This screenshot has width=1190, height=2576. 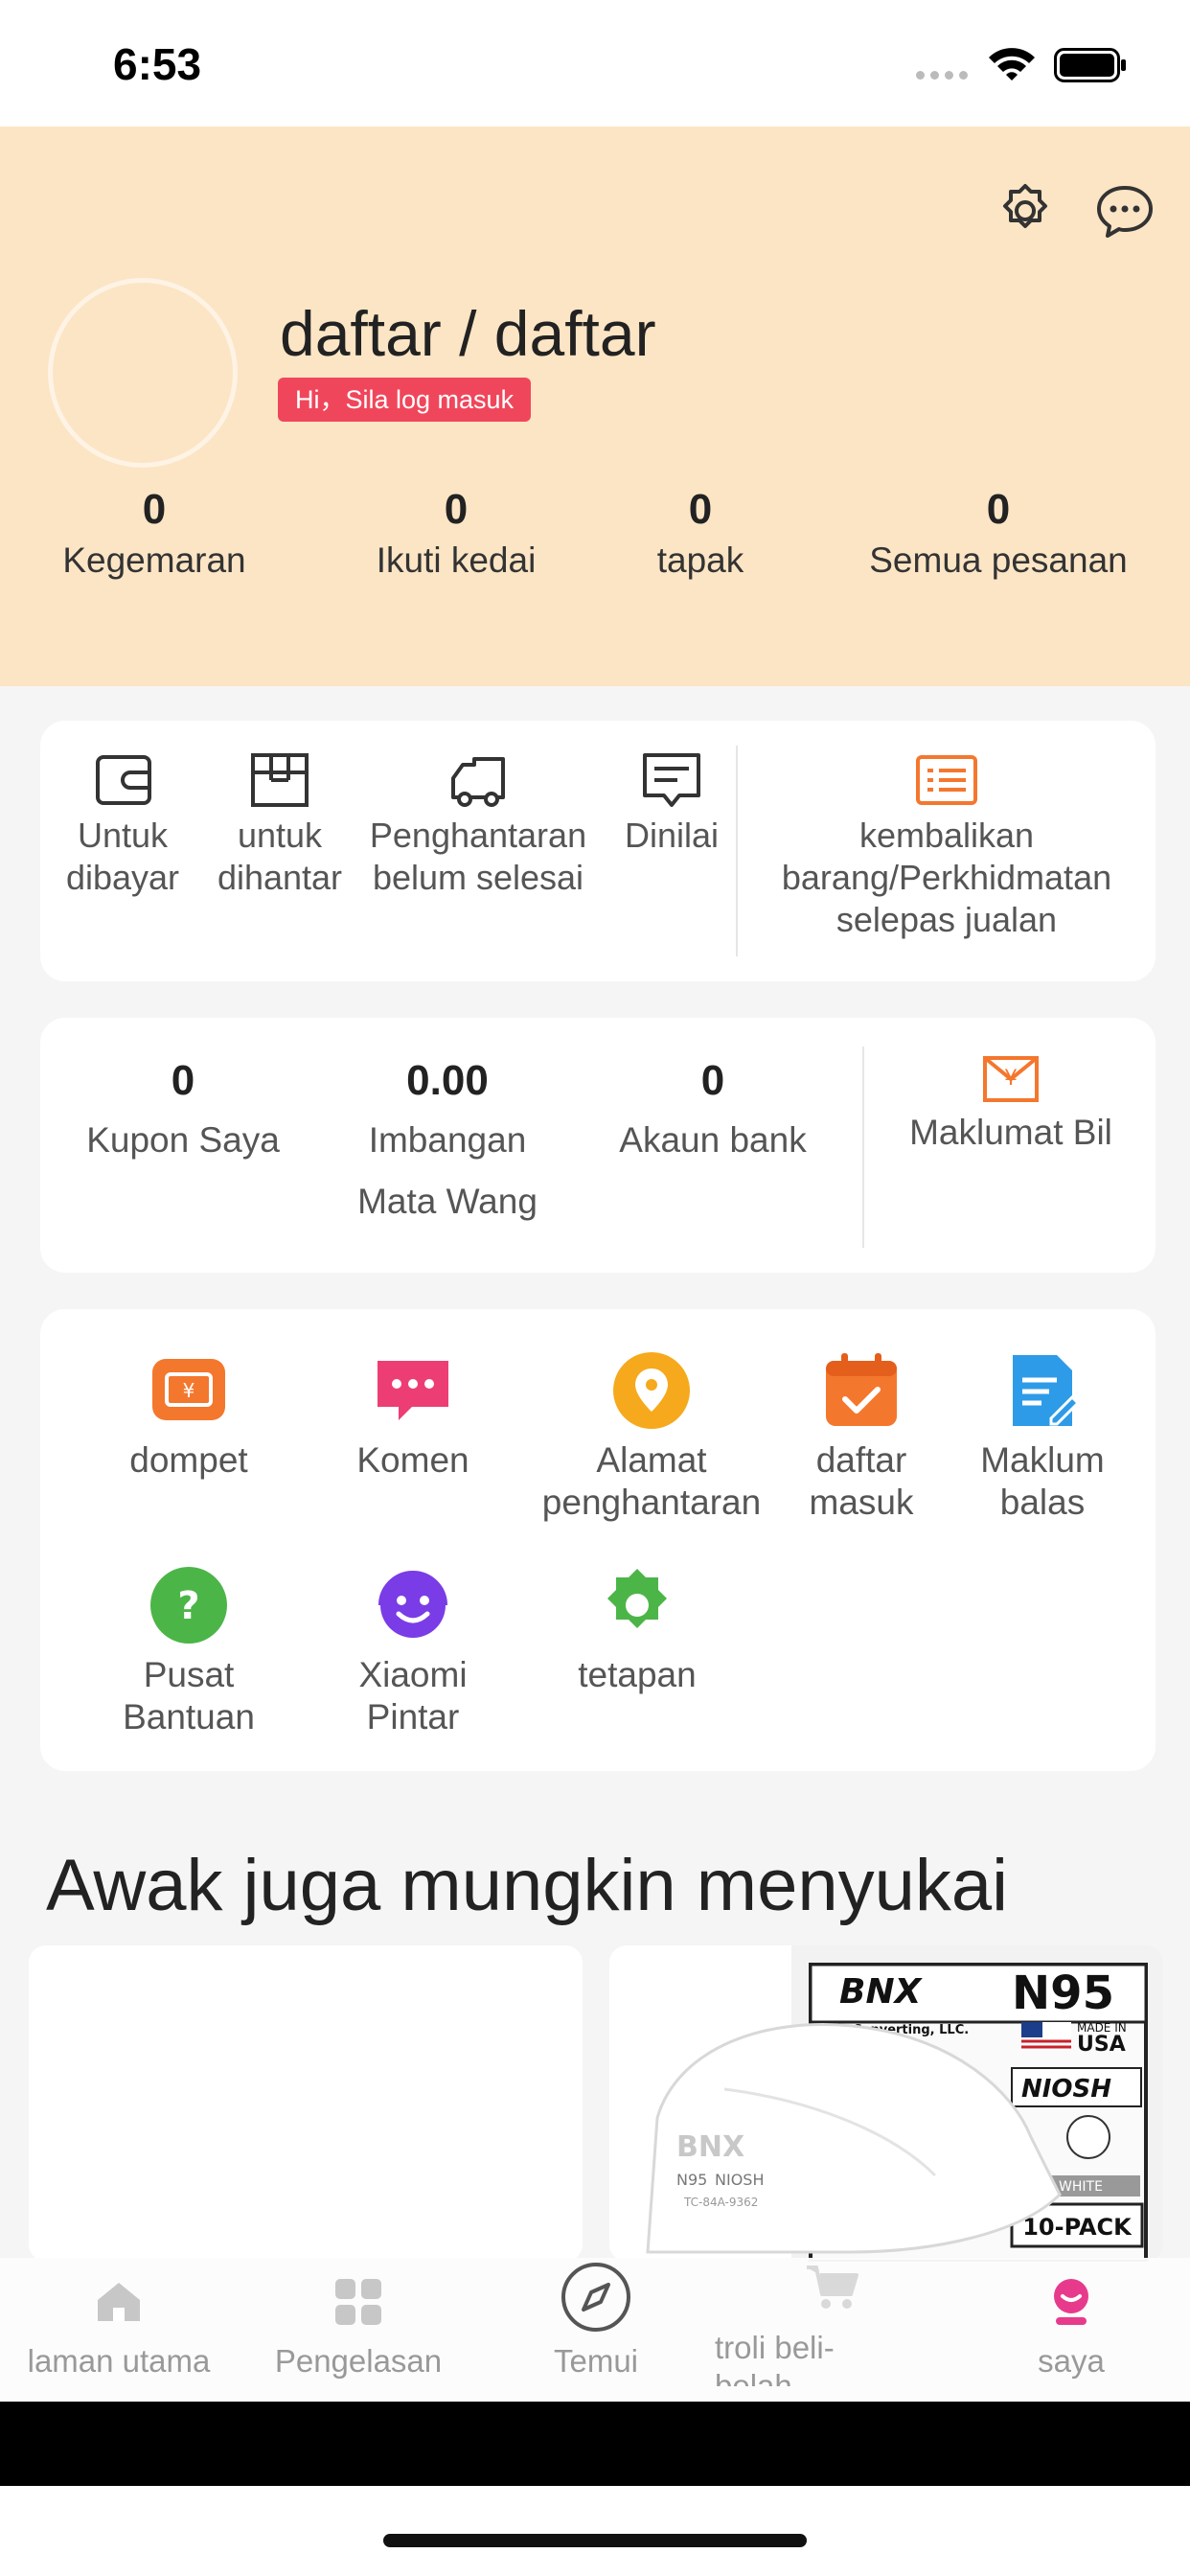 I want to click on stat-favorites: 0 Kegemaran, so click(x=155, y=535).